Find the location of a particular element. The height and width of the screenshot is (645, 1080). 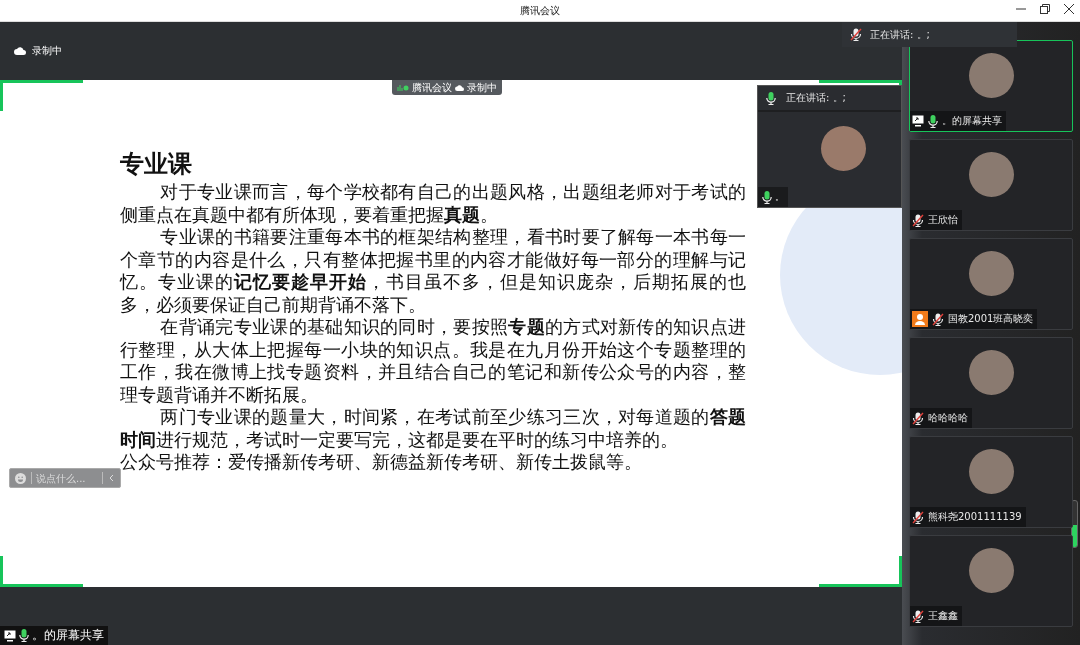

participant-name: 。的屏幕共享 is located at coordinates (972, 121).